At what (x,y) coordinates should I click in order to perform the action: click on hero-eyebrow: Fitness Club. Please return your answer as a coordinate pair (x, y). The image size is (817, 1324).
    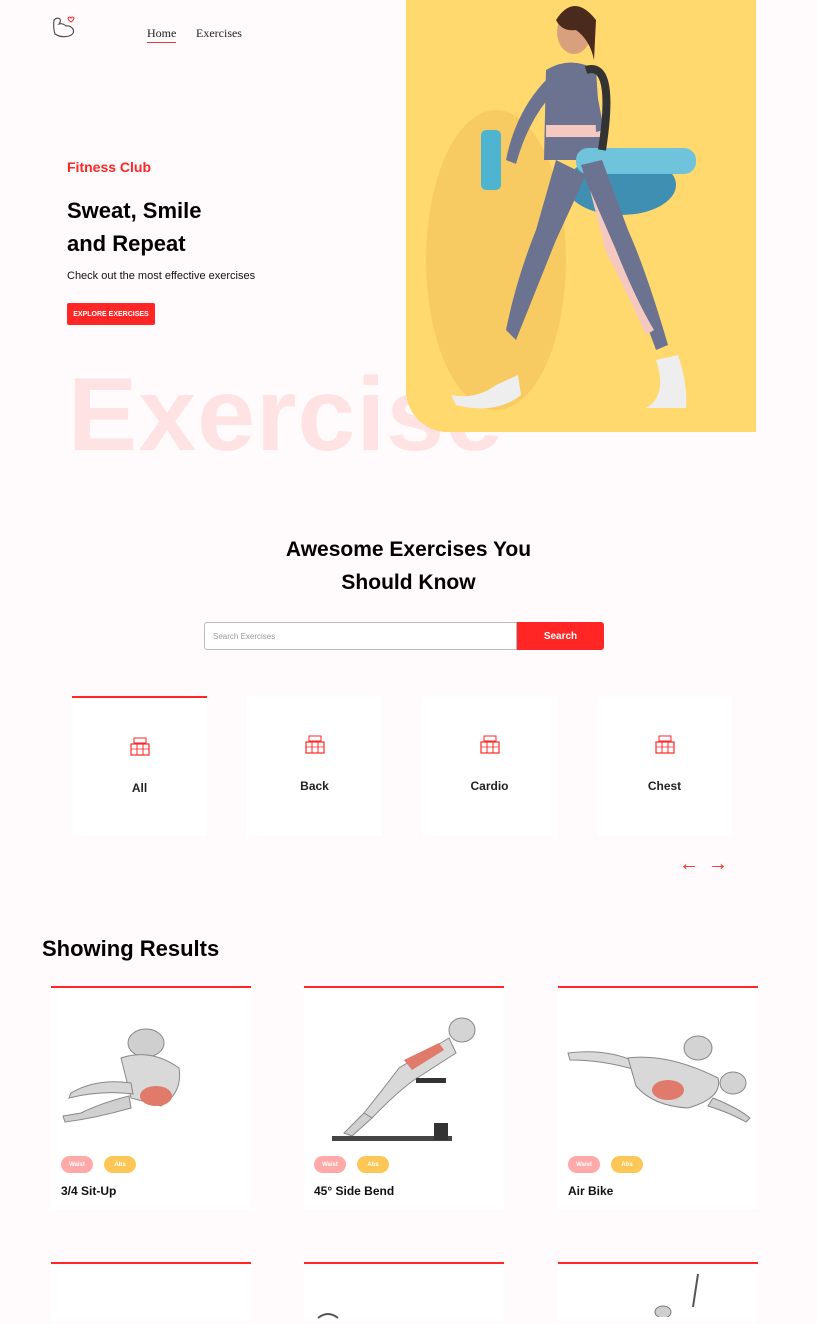
    Looking at the image, I should click on (109, 167).